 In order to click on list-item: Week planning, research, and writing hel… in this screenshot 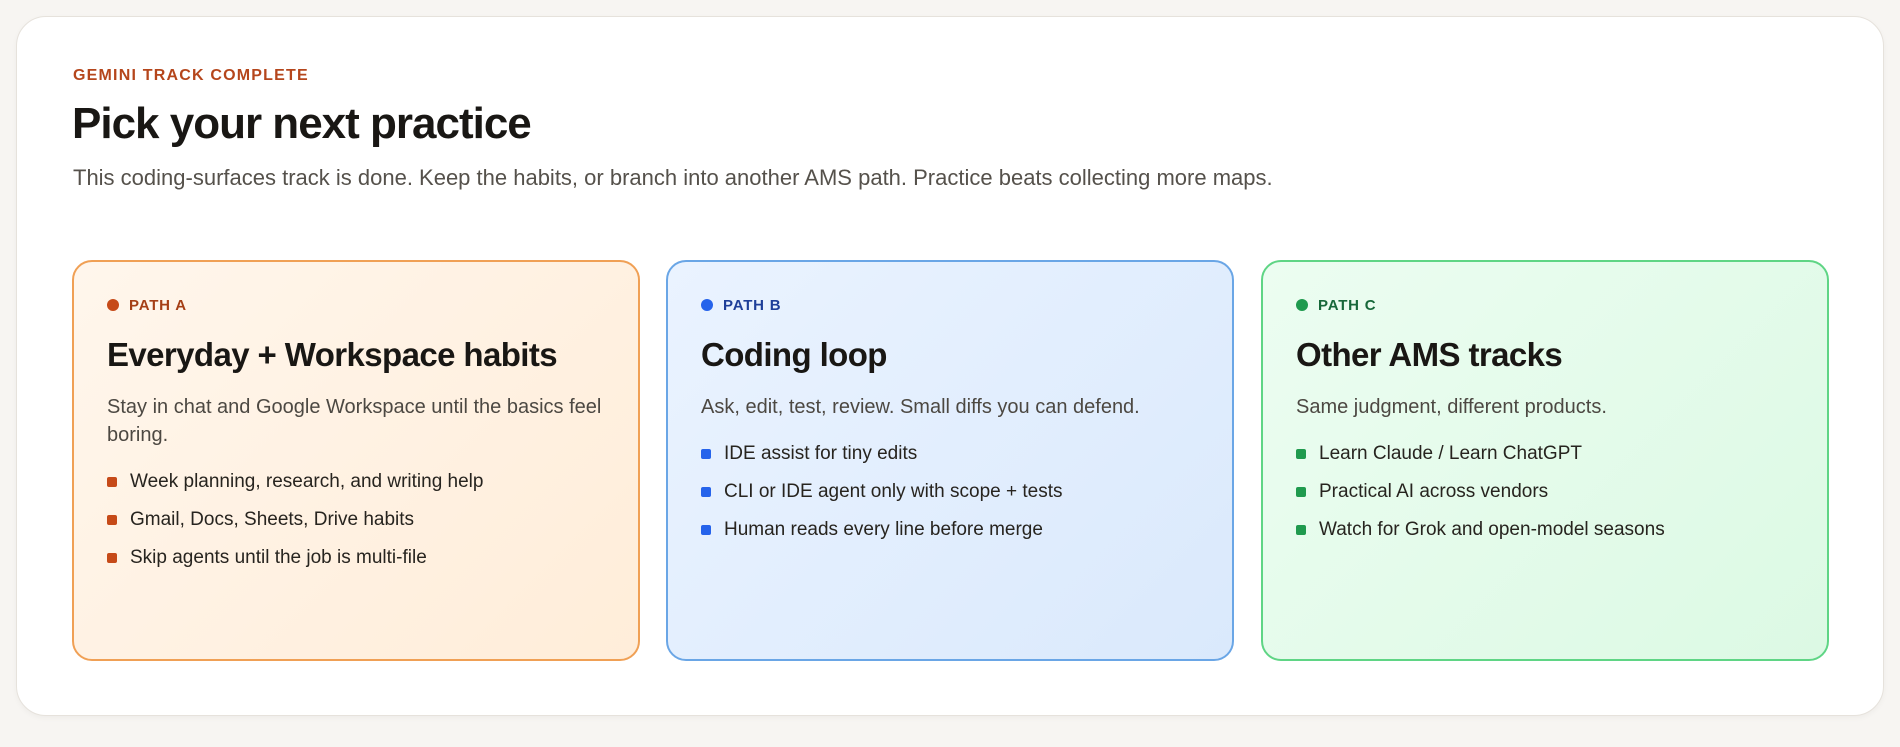, I will do `click(356, 482)`.